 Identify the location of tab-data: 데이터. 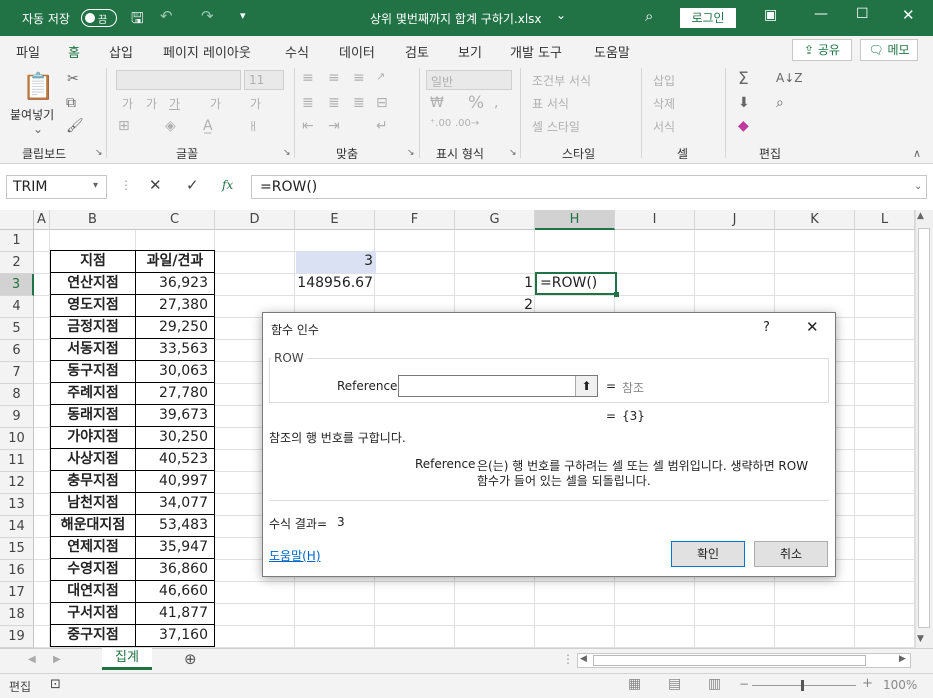
(357, 51).